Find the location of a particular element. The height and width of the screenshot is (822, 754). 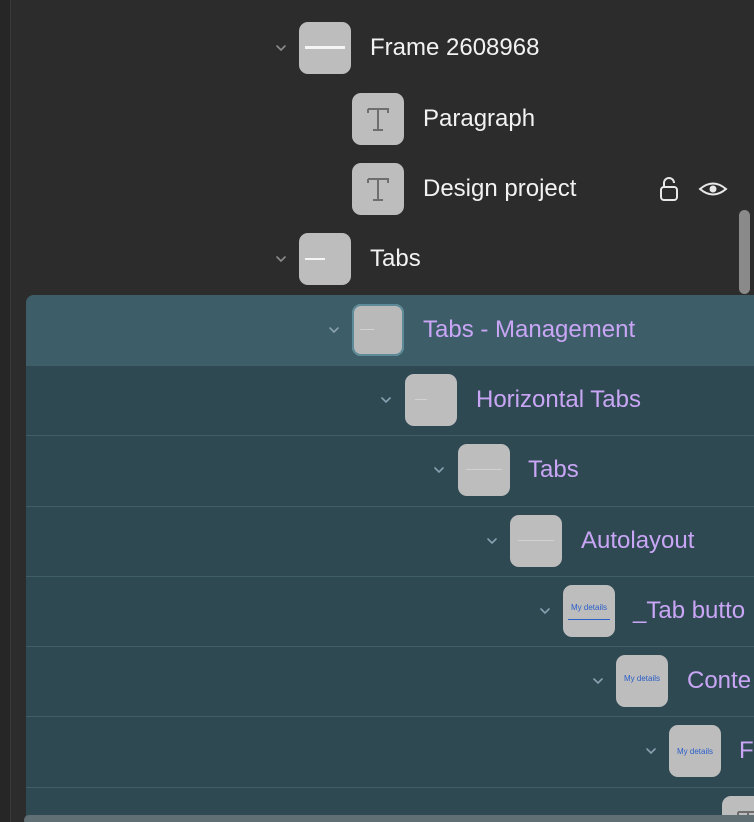

layer-row-tabs-inner: Tabs is located at coordinates (377, 470).